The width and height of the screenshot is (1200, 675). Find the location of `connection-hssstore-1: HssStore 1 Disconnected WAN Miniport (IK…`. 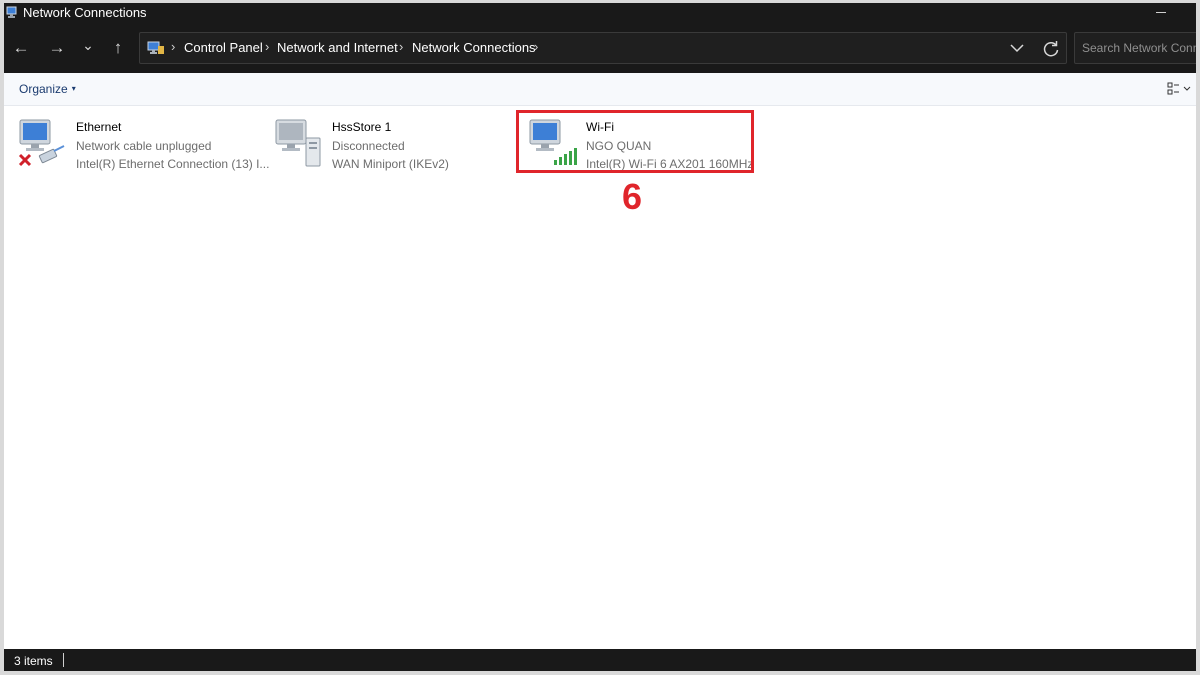

connection-hssstore-1: HssStore 1 Disconnected WAN Miniport (IK… is located at coordinates (389, 142).